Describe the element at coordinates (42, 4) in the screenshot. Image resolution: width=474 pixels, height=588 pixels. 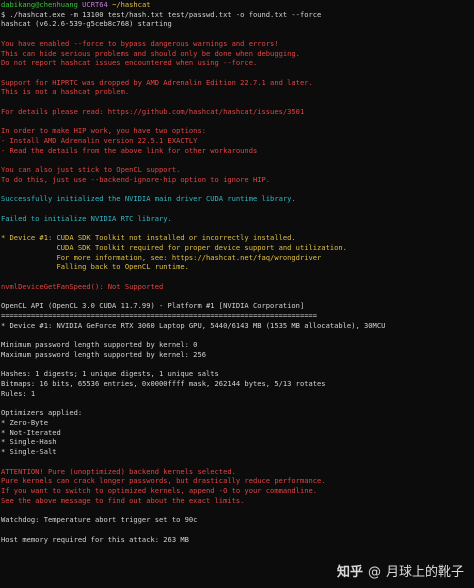
I see `terminal-text: dabikang@chenhuang` at that location.